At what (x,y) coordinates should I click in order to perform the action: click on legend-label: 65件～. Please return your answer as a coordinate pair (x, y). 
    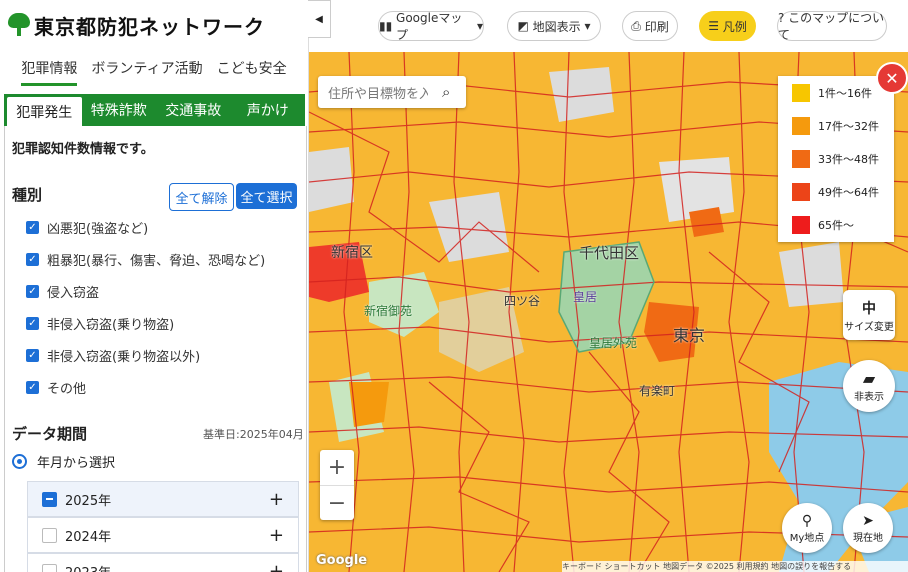
    Looking at the image, I should click on (836, 225).